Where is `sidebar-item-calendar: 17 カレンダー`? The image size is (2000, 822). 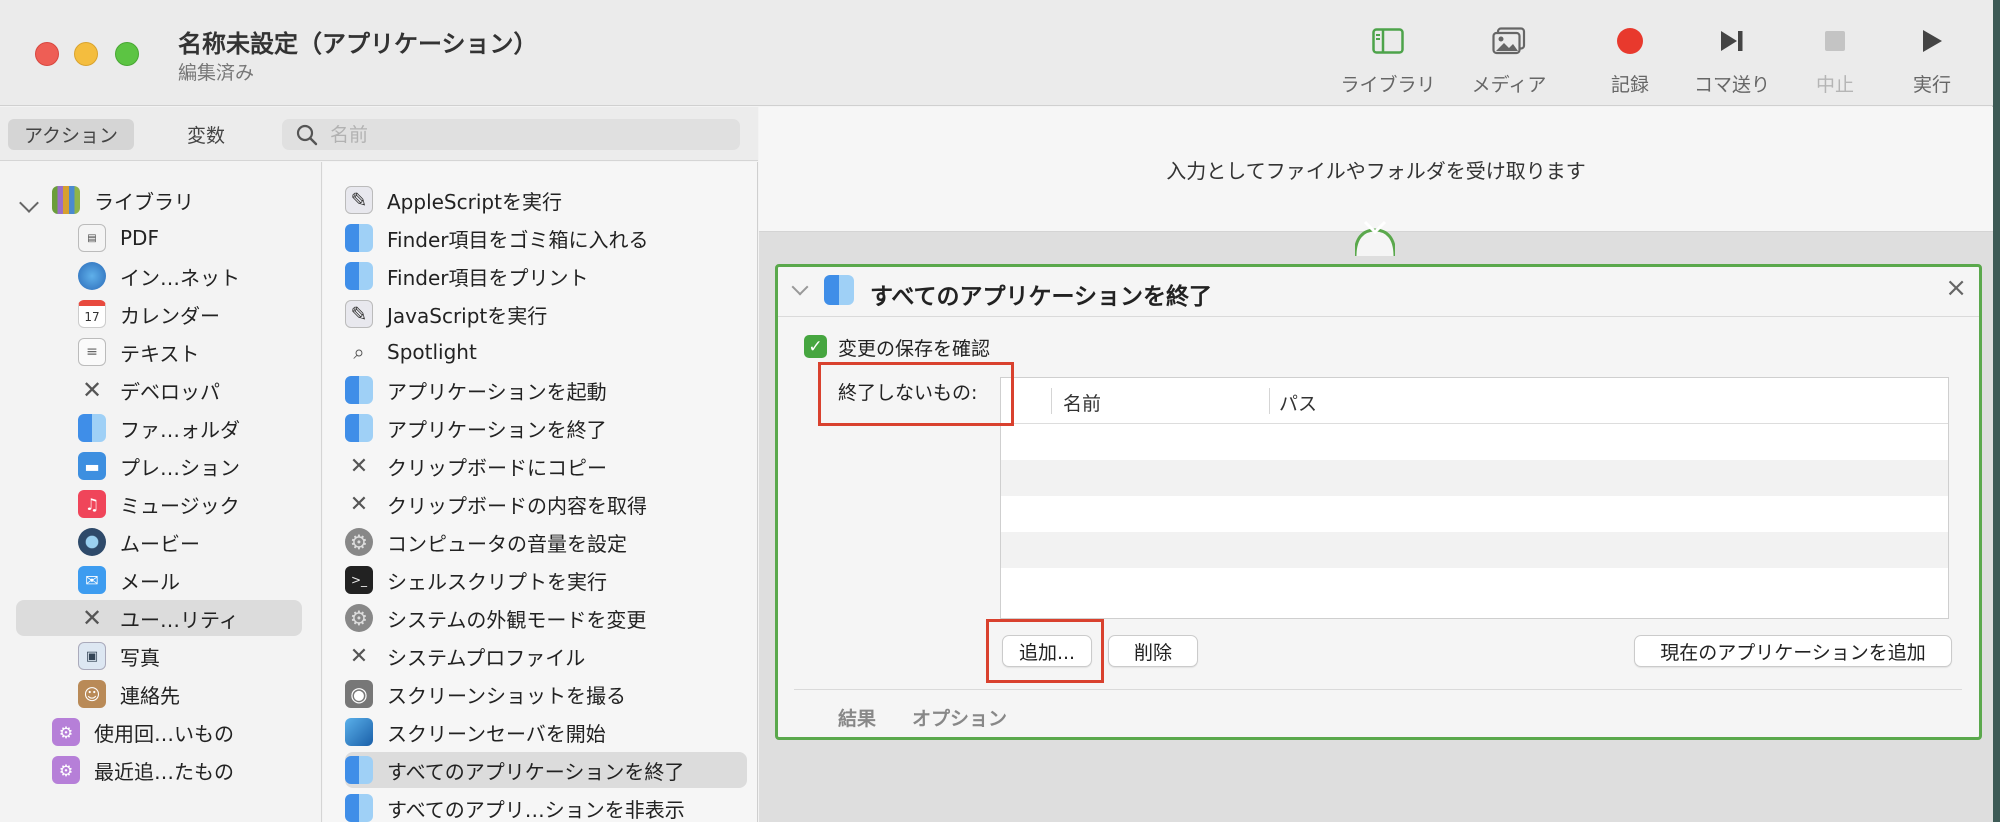 sidebar-item-calendar: 17 カレンダー is located at coordinates (149, 314).